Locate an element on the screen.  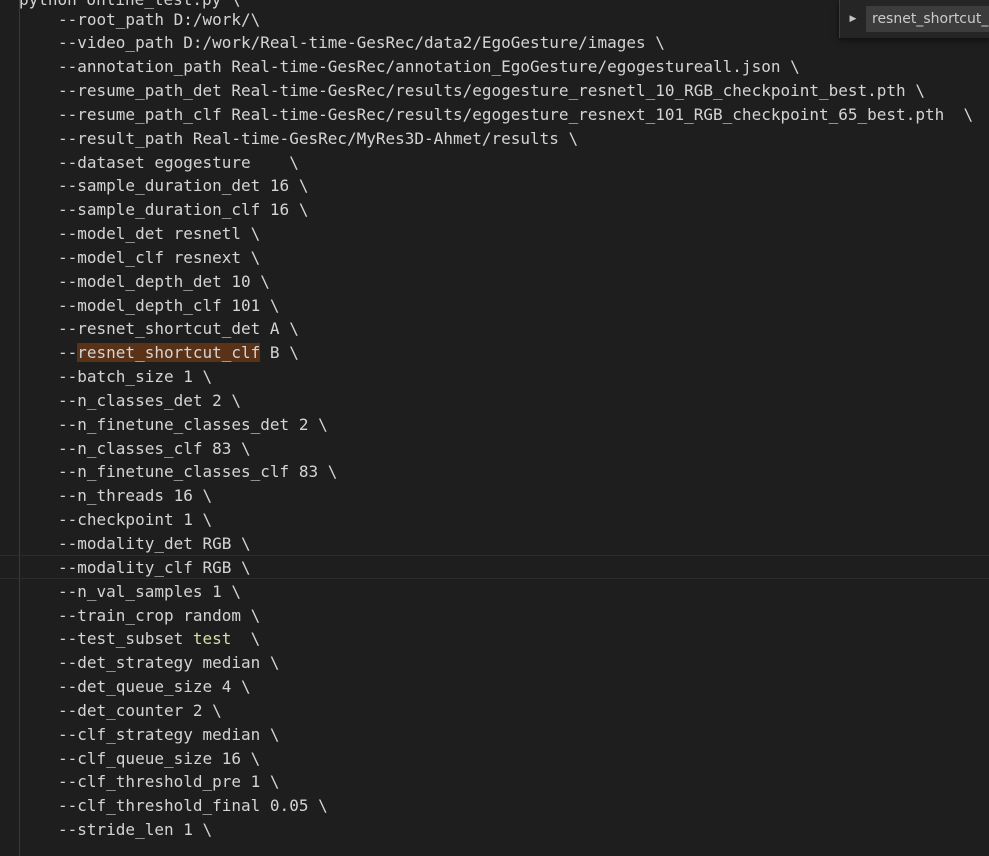
code-line-text: --n_classes_det 2 \ is located at coordinates (150, 400).